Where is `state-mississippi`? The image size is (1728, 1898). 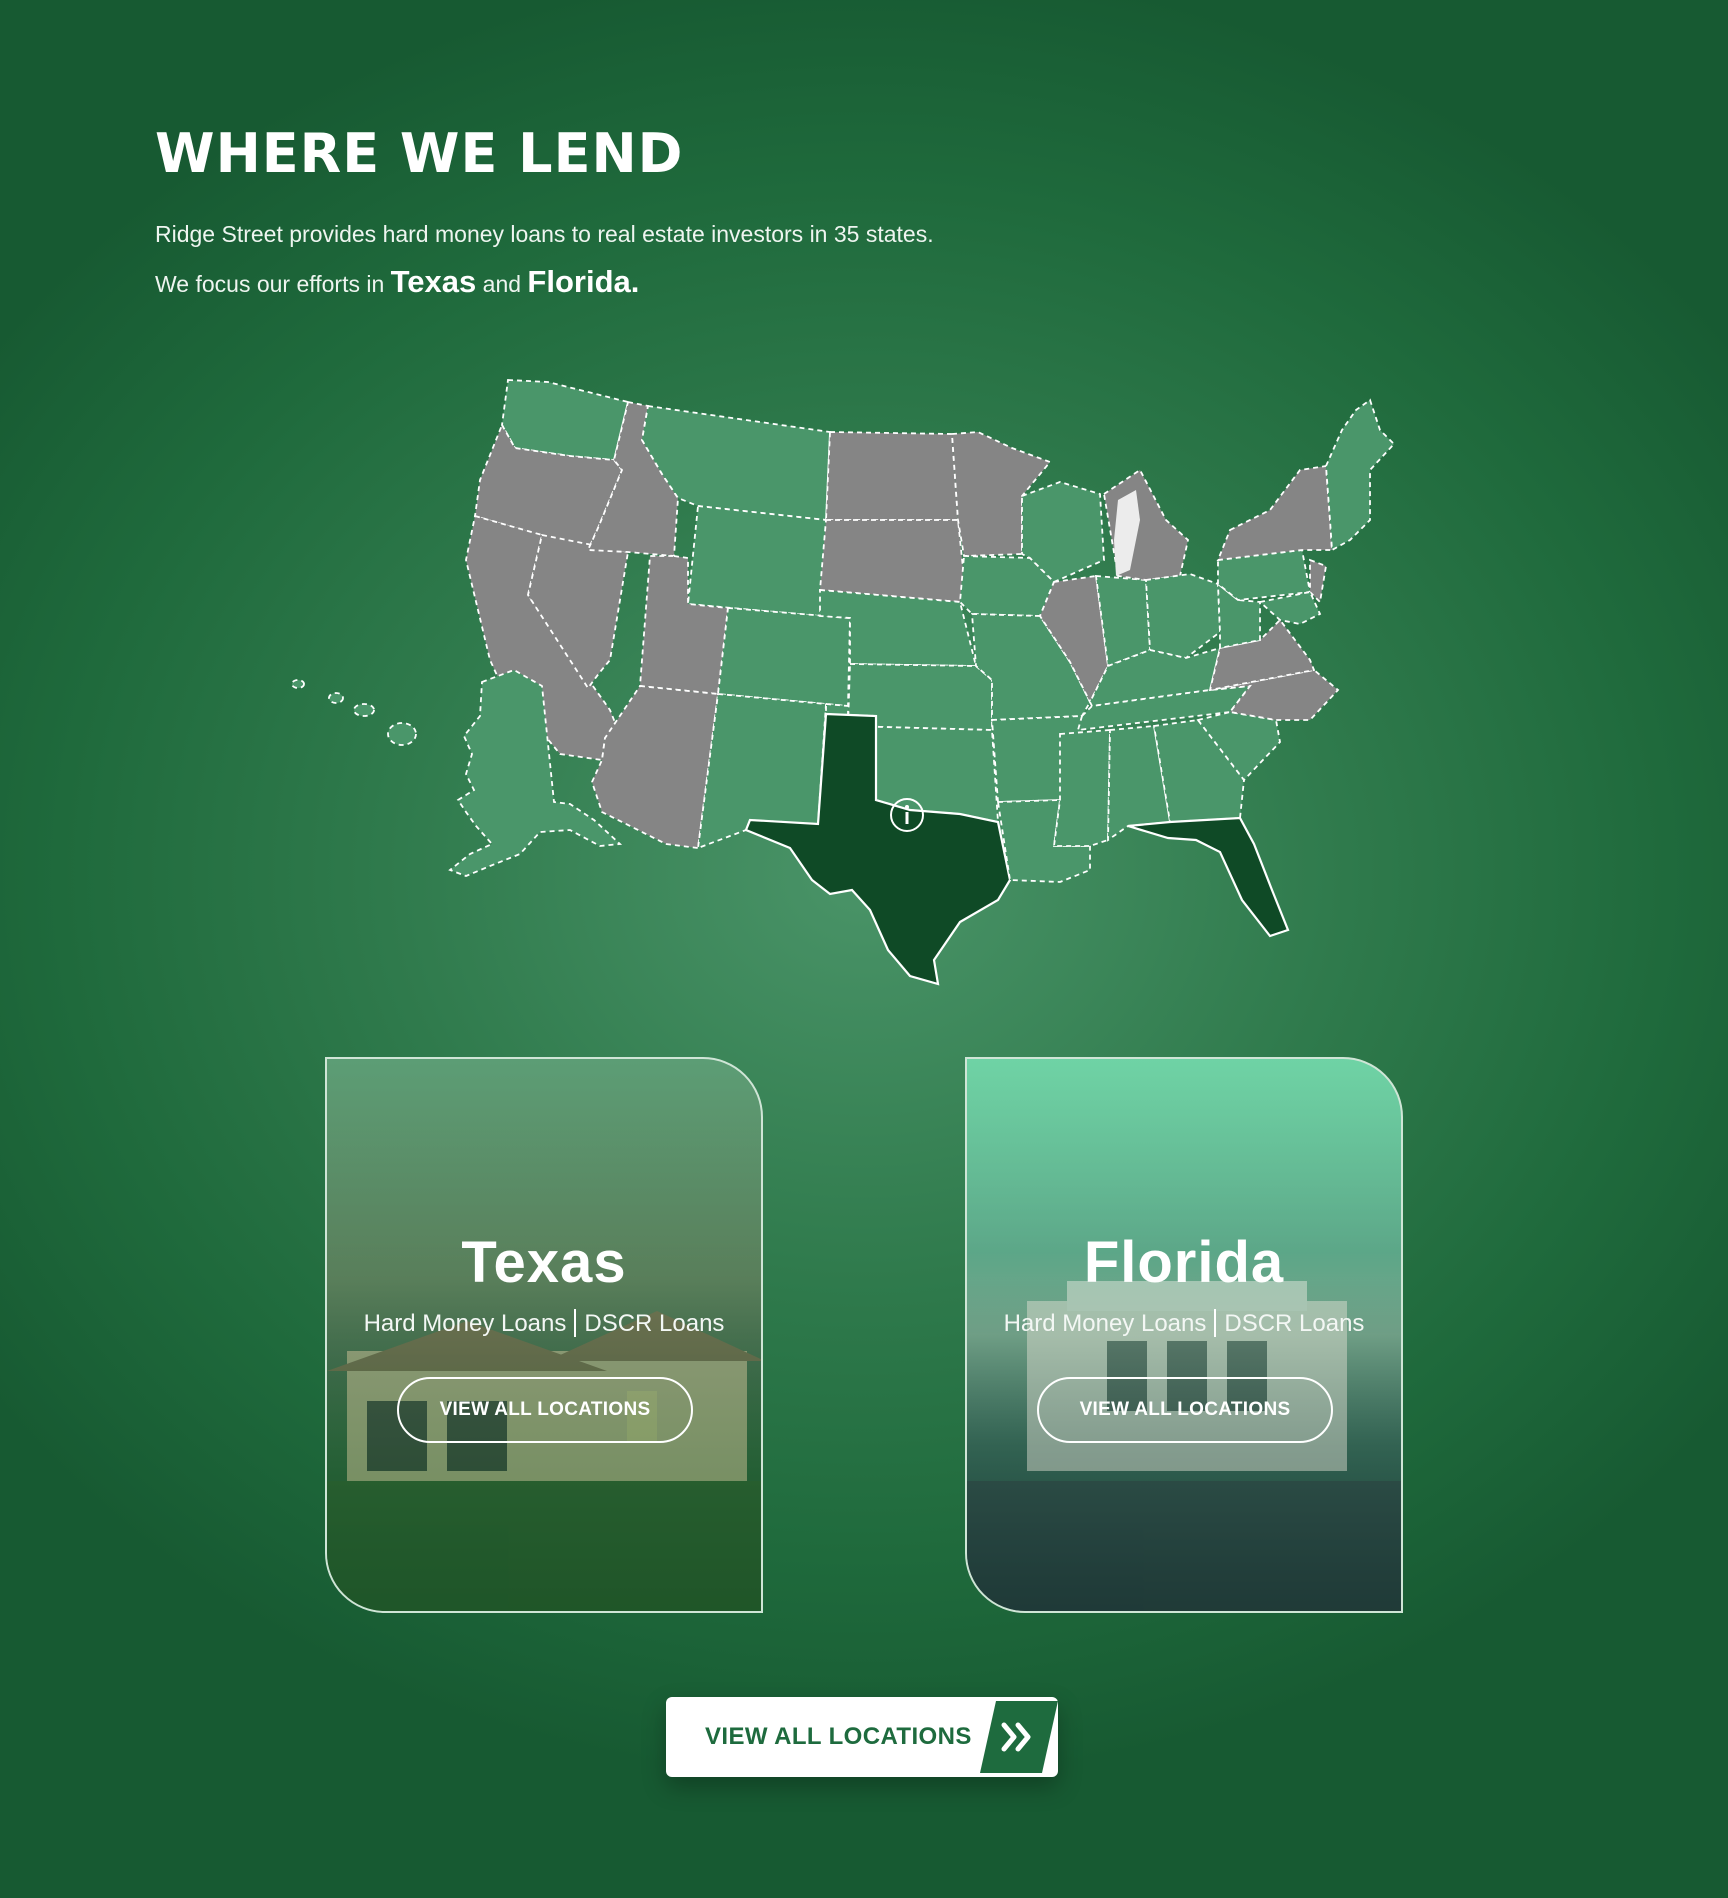
state-mississippi is located at coordinates (1081, 788).